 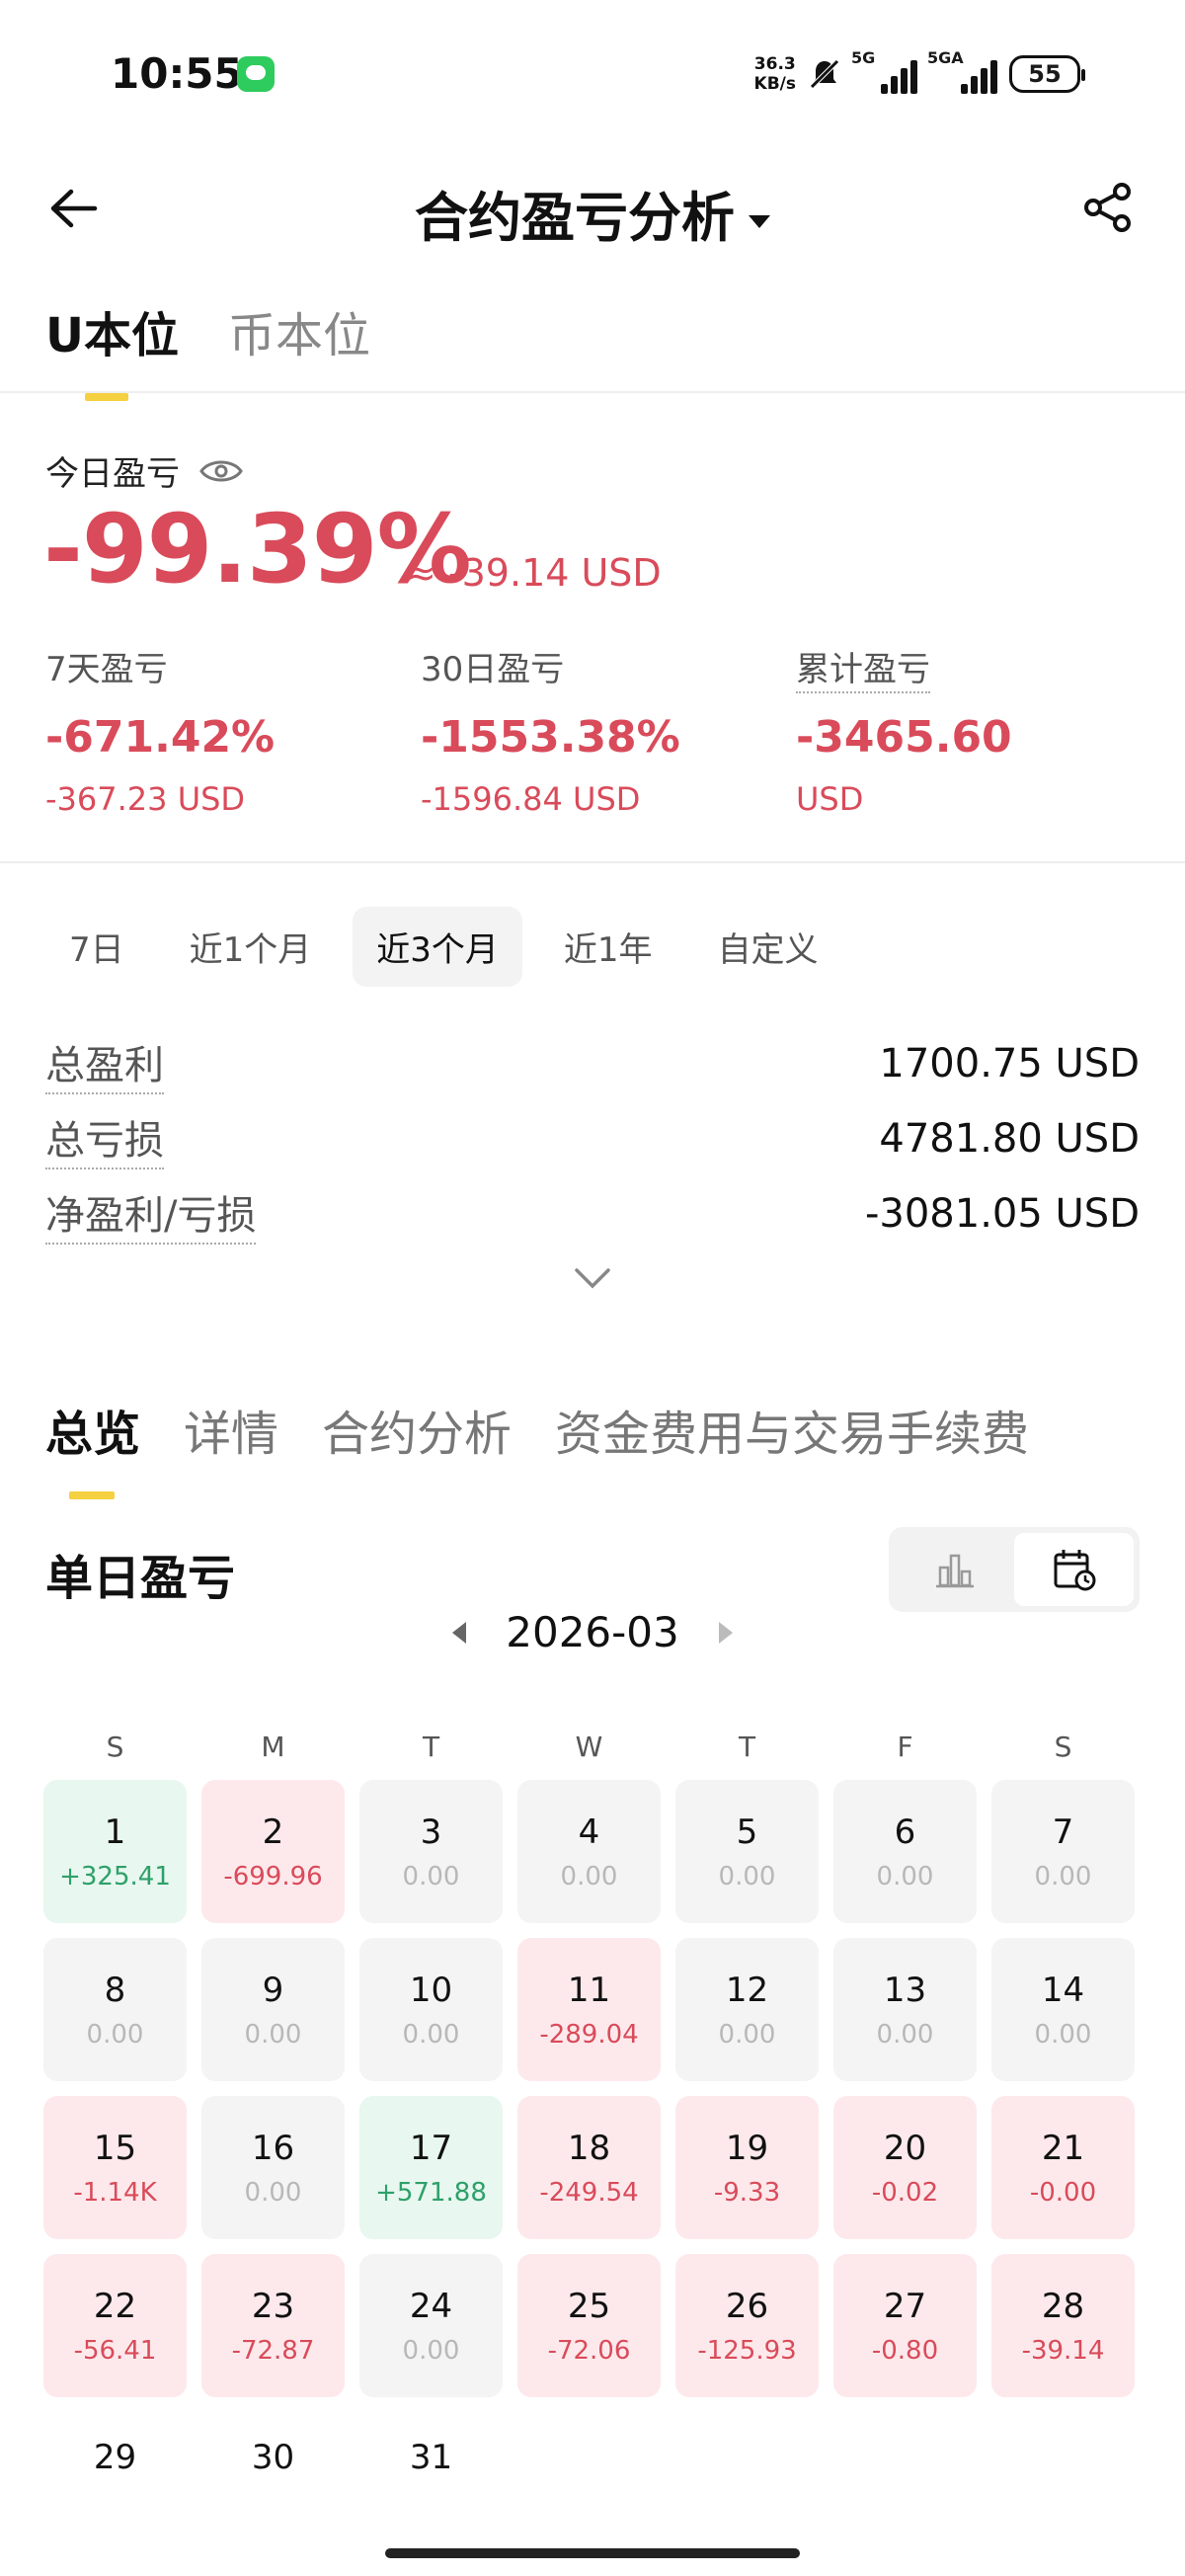 I want to click on eye-icon, so click(x=221, y=471).